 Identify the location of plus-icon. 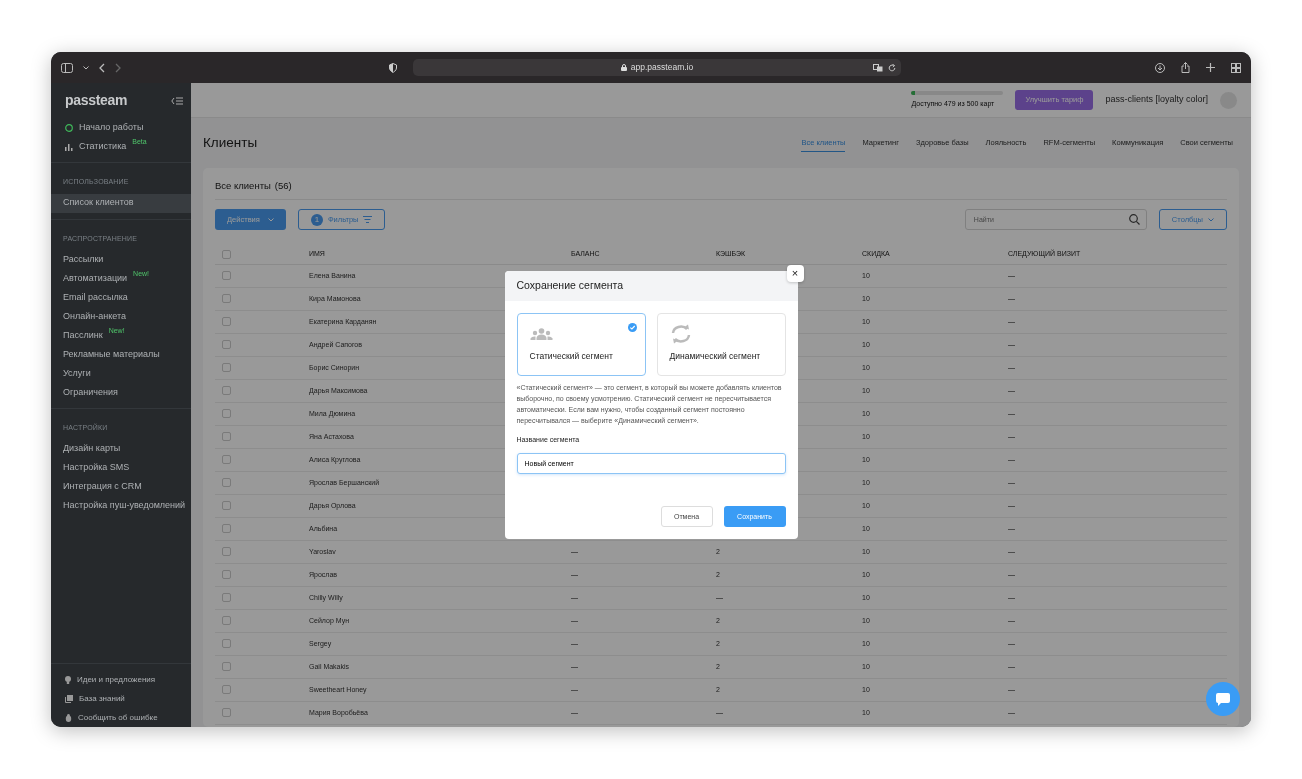
(1210, 67).